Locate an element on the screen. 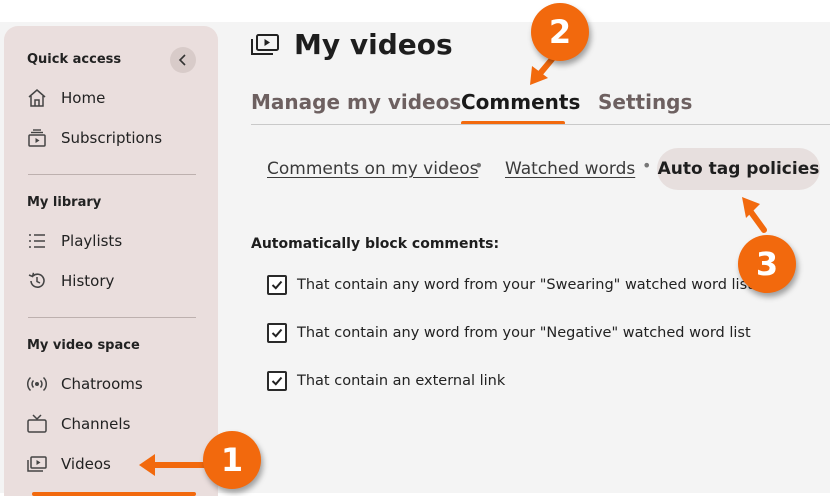  sidebar-item-subscriptions: Subscriptions is located at coordinates (94, 138).